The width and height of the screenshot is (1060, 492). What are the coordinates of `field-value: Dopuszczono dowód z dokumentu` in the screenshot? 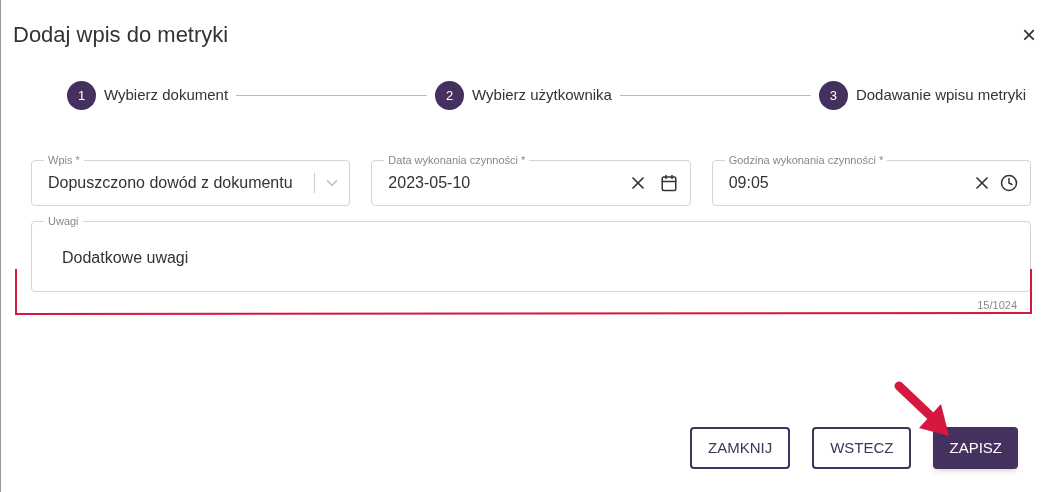 It's located at (171, 183).